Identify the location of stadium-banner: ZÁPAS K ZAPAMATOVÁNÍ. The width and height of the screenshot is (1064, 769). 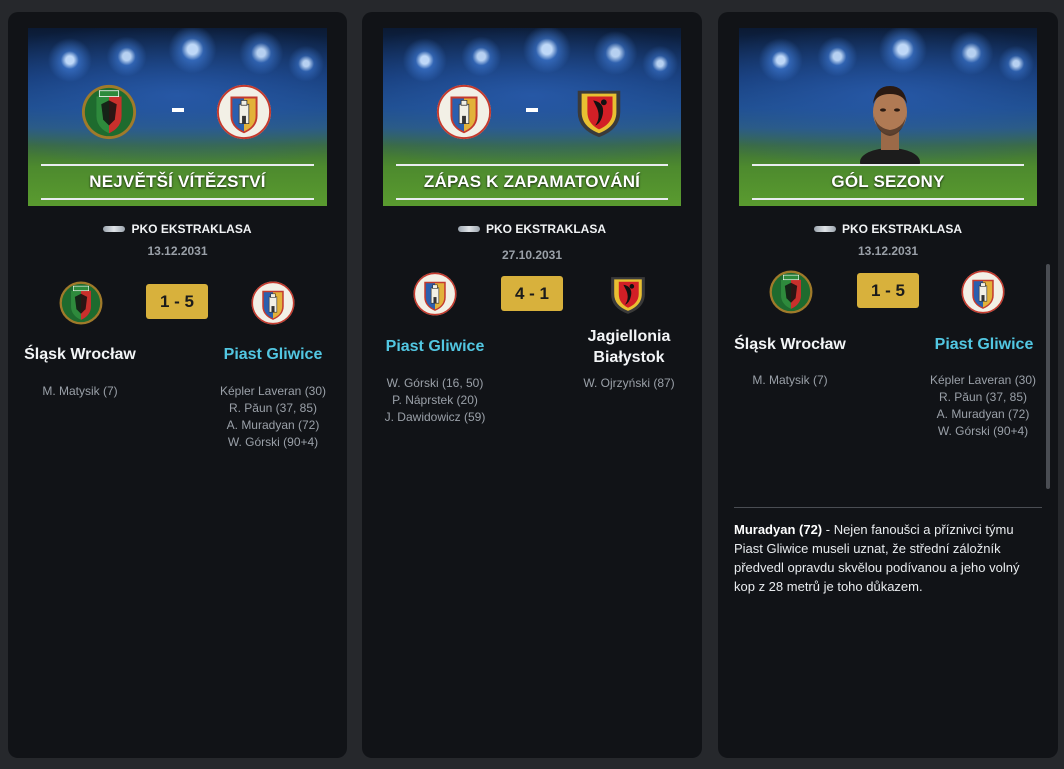
(532, 117).